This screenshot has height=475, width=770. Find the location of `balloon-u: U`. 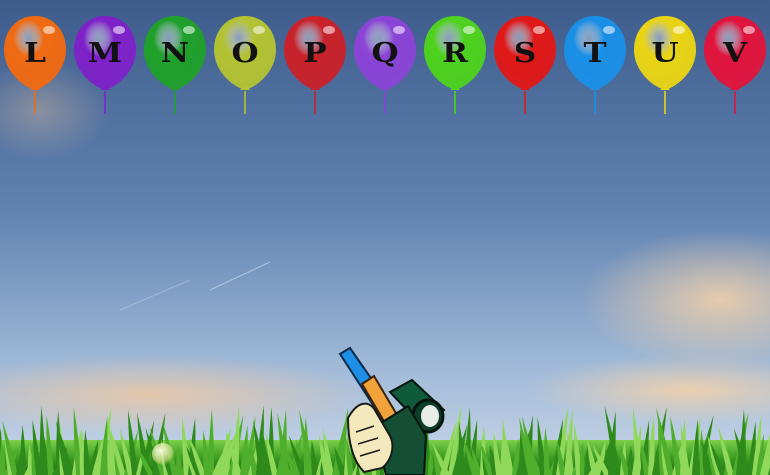

balloon-u: U is located at coordinates (665, 66).